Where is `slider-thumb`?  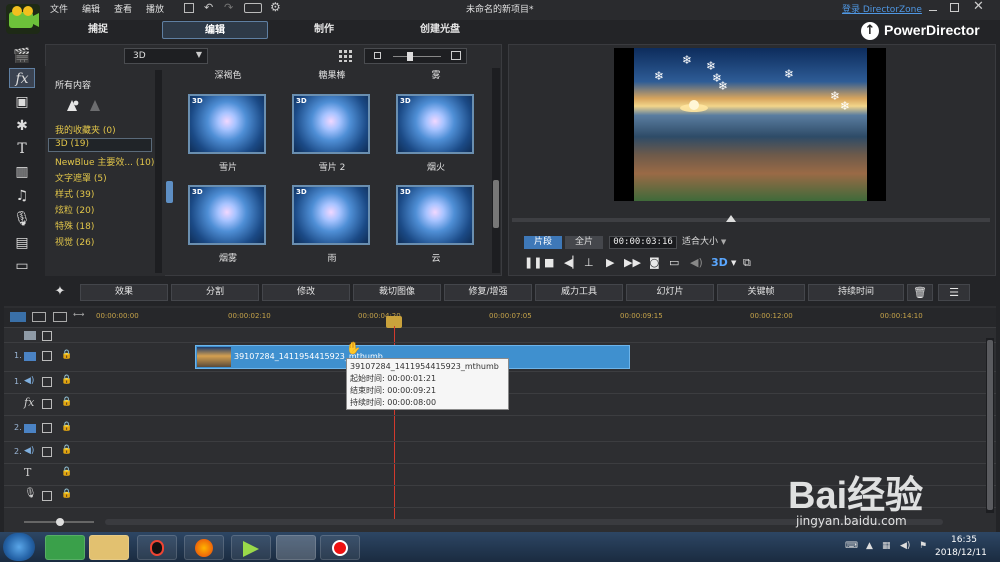 slider-thumb is located at coordinates (410, 56).